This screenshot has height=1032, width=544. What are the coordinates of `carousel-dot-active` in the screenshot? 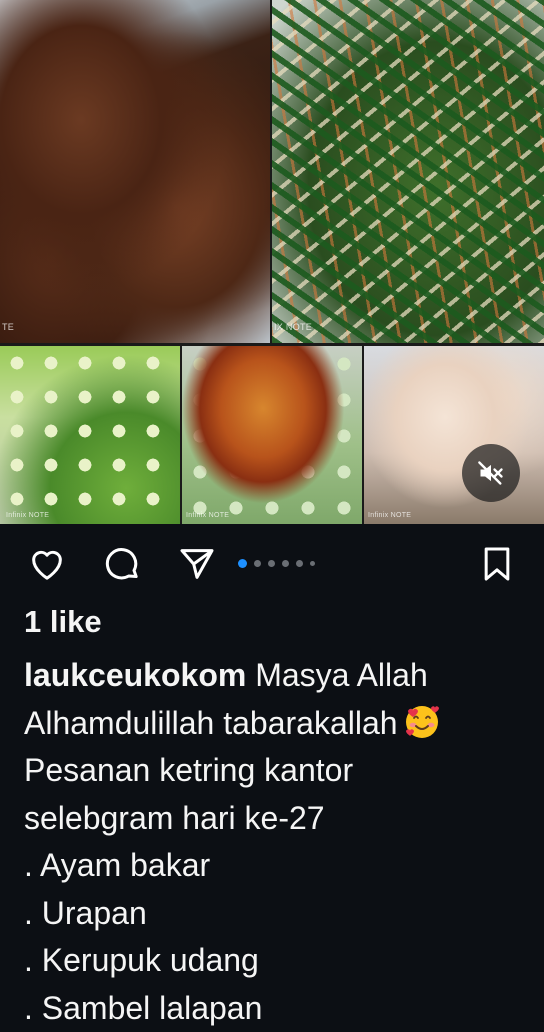 It's located at (242, 563).